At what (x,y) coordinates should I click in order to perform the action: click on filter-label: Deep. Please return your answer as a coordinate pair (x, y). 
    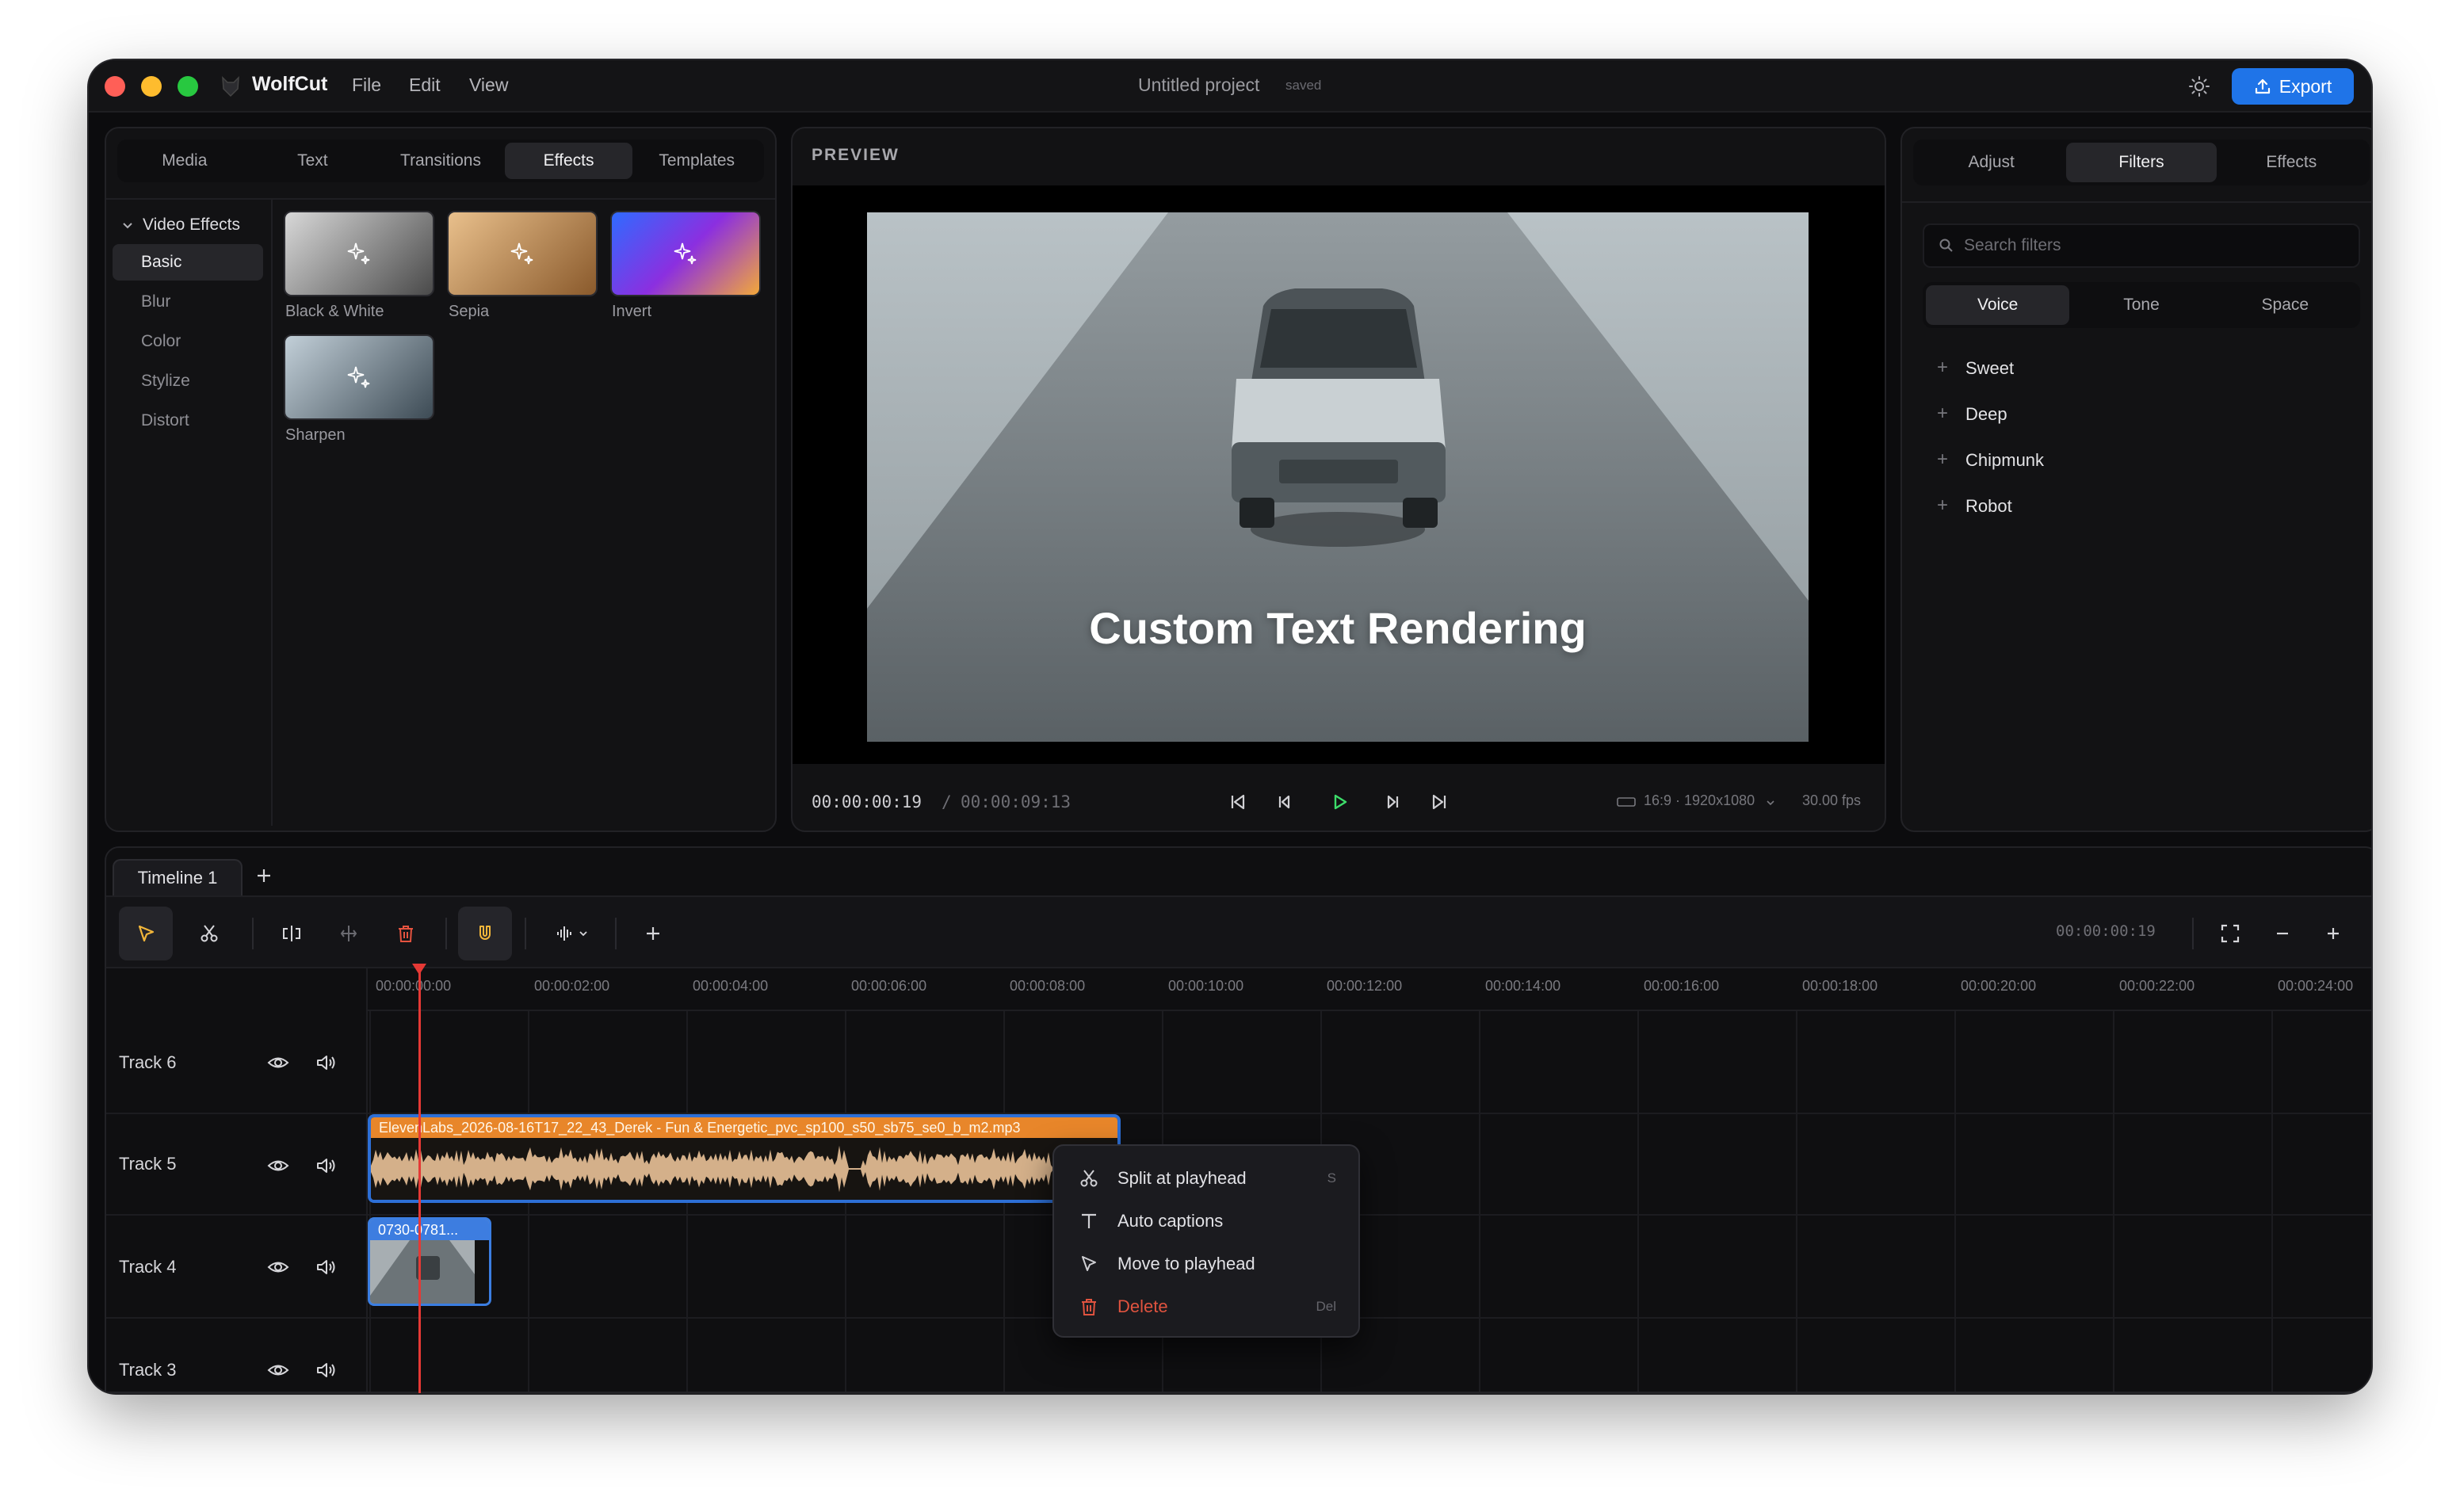
    Looking at the image, I should click on (1986, 414).